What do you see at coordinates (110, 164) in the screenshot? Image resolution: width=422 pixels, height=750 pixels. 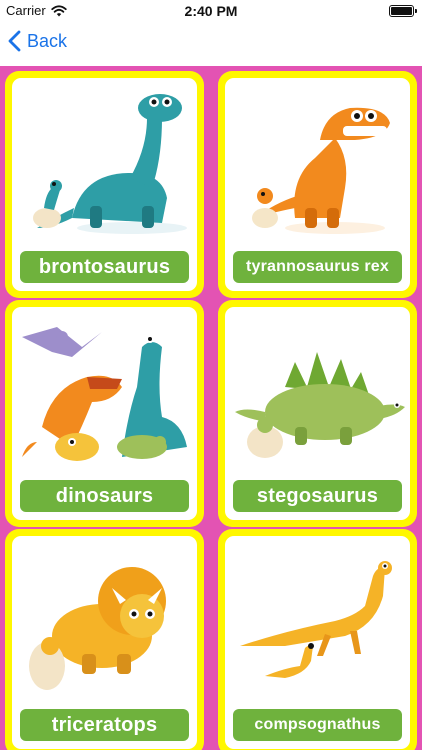 I see `brontosaurus-illustration` at bounding box center [110, 164].